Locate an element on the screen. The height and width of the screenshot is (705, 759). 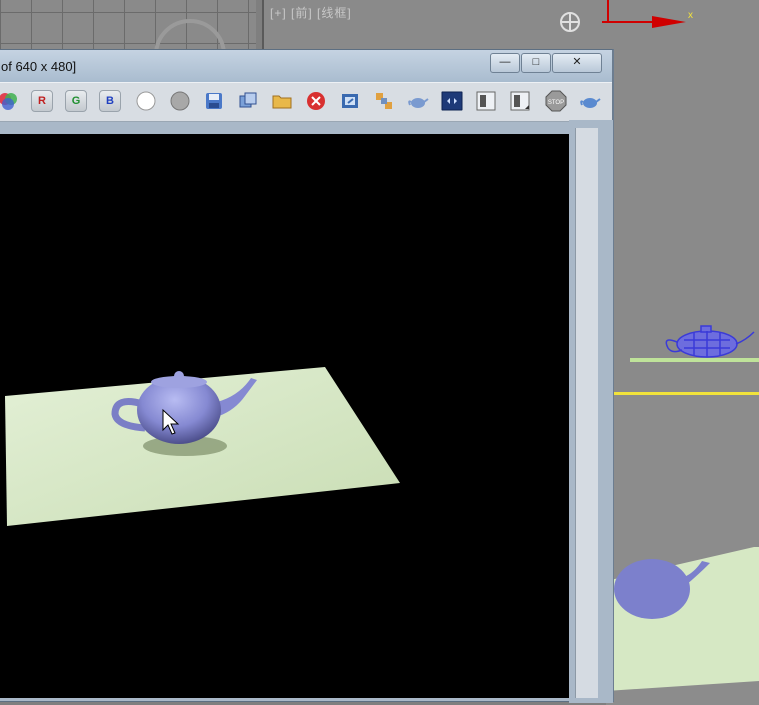
teapot-lid-knob is located at coordinates (179, 376).